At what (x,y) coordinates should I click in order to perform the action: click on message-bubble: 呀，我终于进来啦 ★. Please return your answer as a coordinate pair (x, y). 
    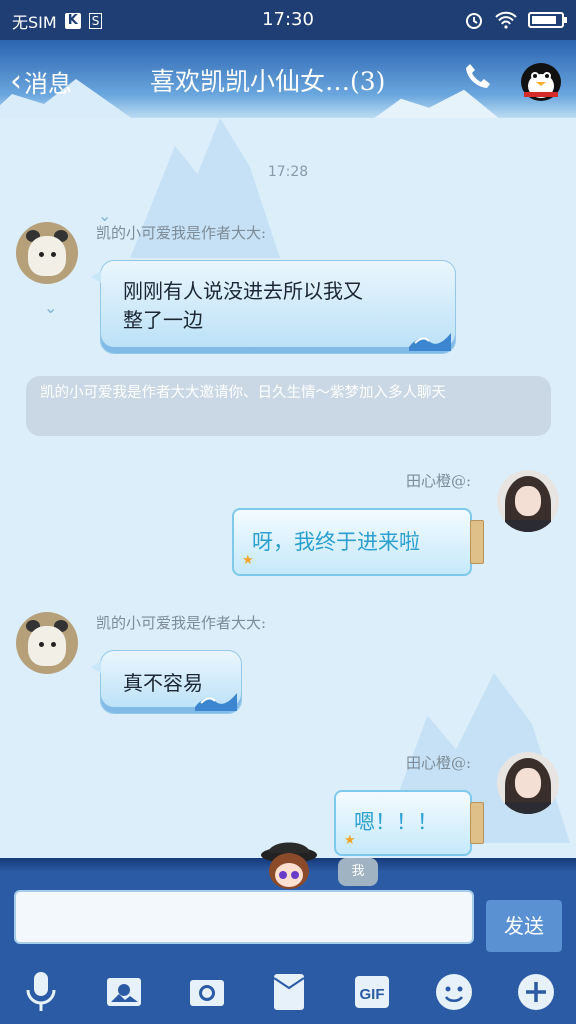
    Looking at the image, I should click on (358, 542).